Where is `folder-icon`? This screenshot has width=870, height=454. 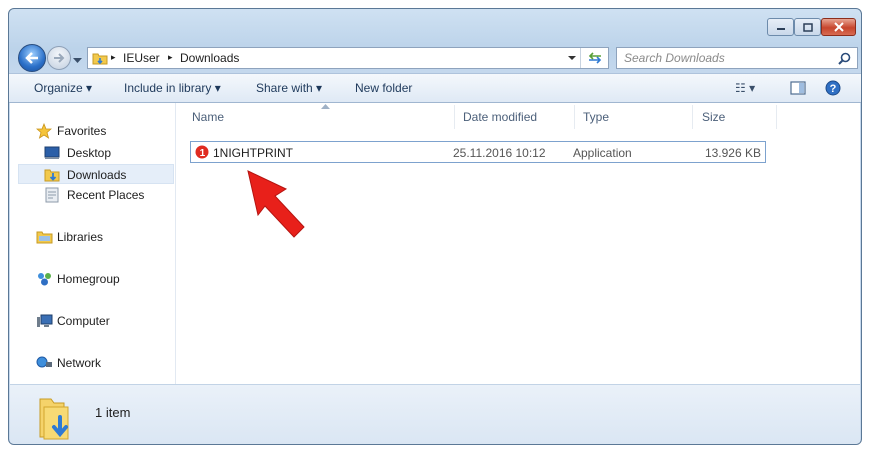
folder-icon is located at coordinates (100, 59).